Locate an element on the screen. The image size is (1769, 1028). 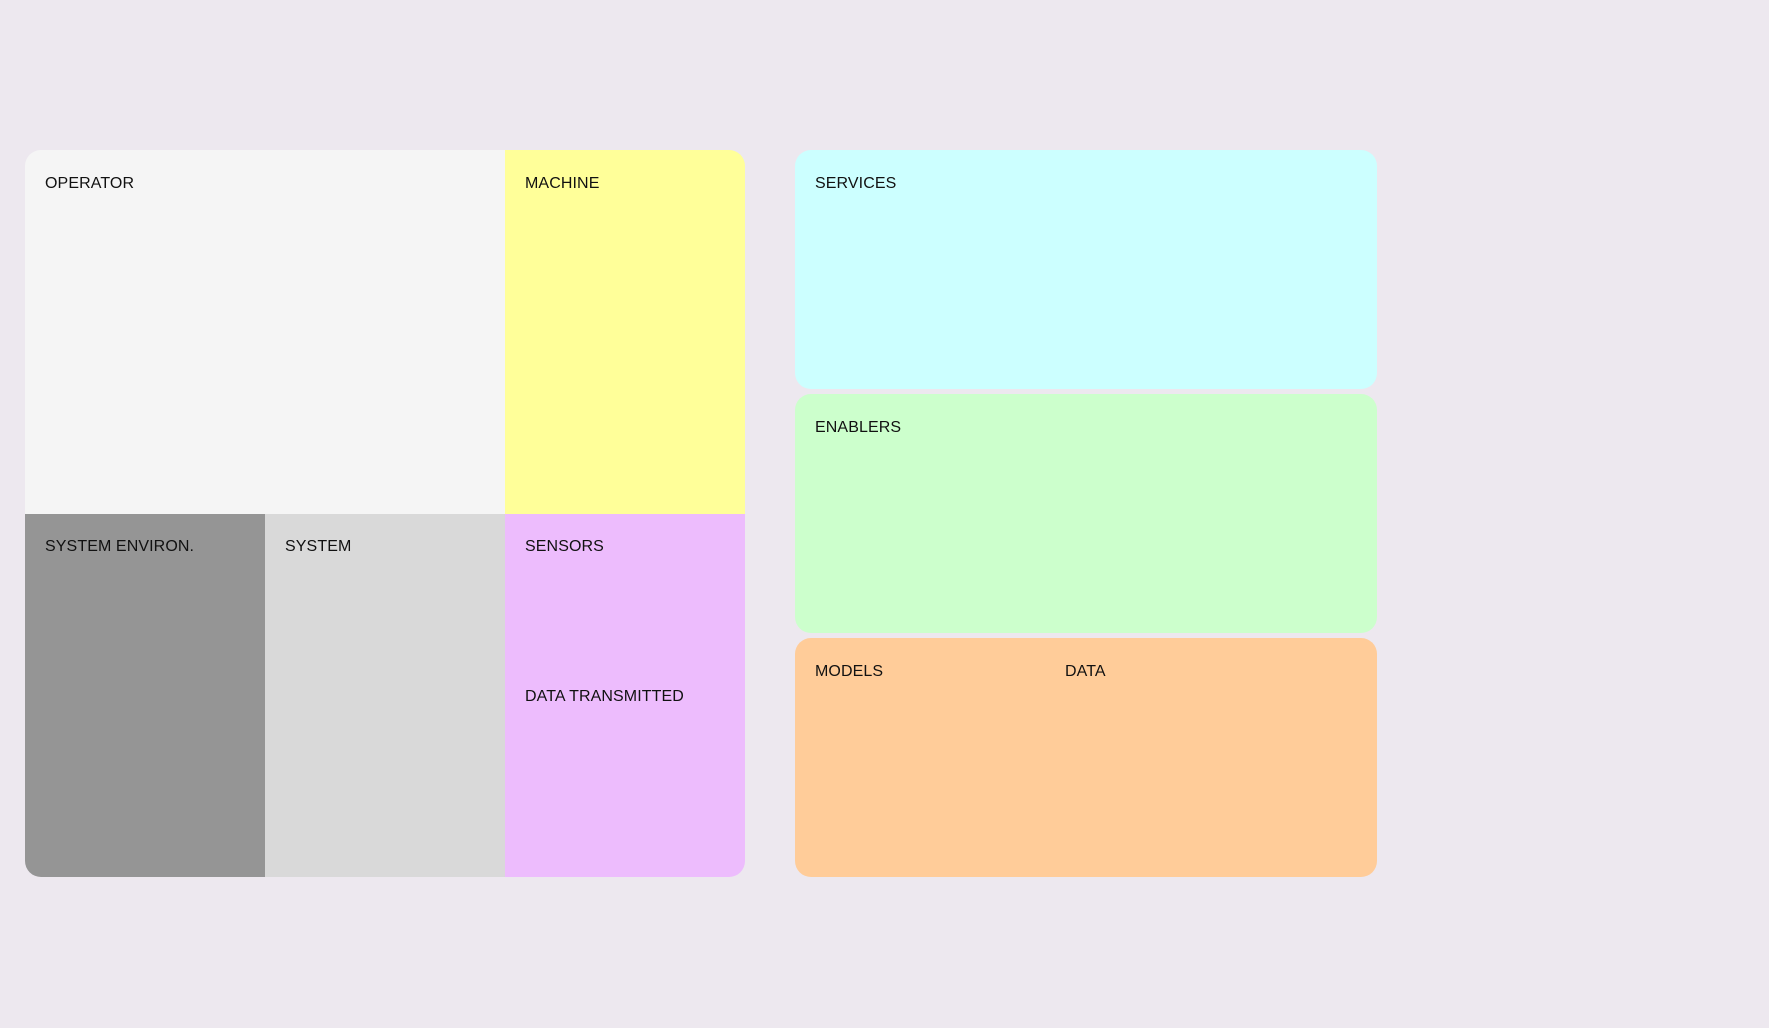
system-label: SYSTEM is located at coordinates (318, 546).